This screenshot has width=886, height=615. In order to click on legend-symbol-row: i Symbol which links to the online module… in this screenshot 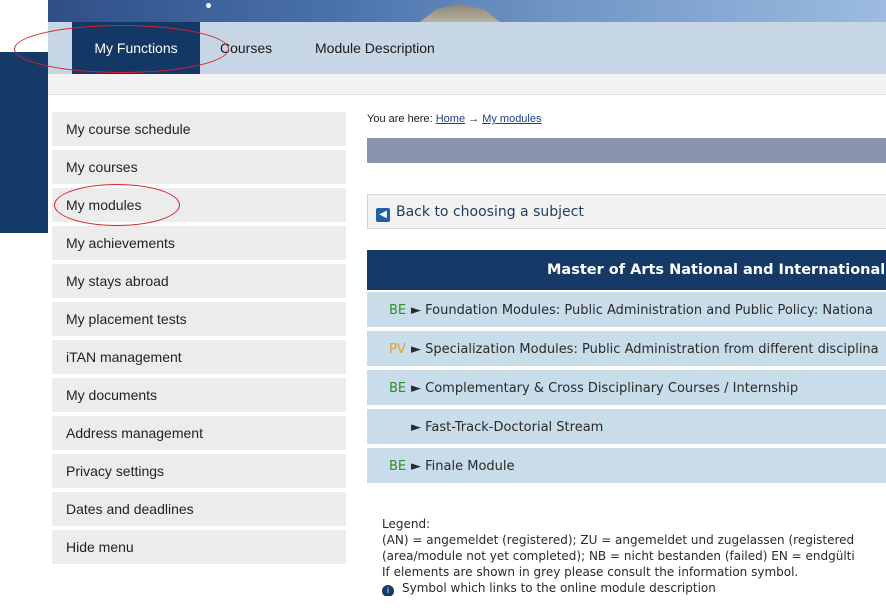, I will do `click(634, 588)`.